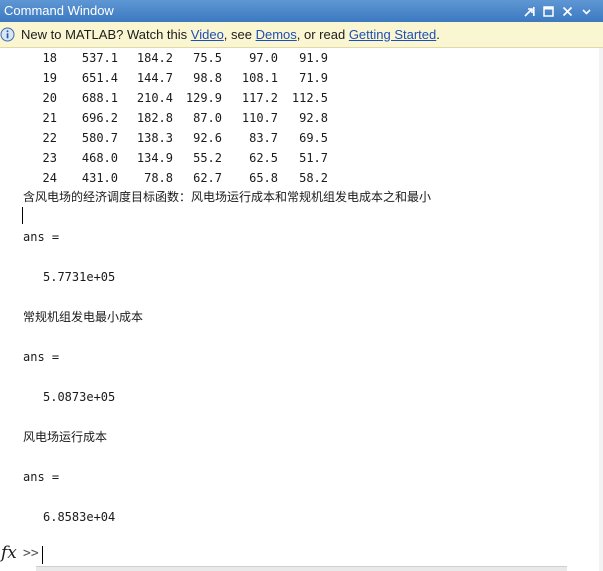 This screenshot has width=603, height=571. Describe the element at coordinates (207, 178) in the screenshot. I see `table-cell: 62.7` at that location.